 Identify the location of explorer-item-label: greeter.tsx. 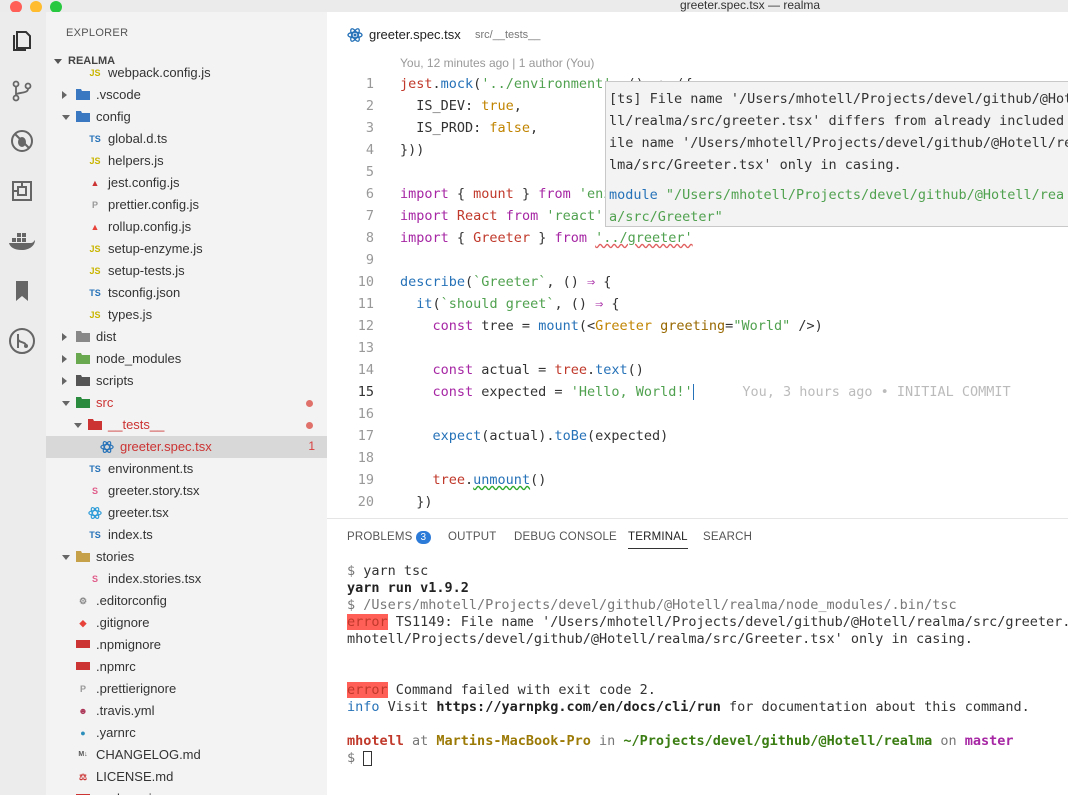
(138, 512).